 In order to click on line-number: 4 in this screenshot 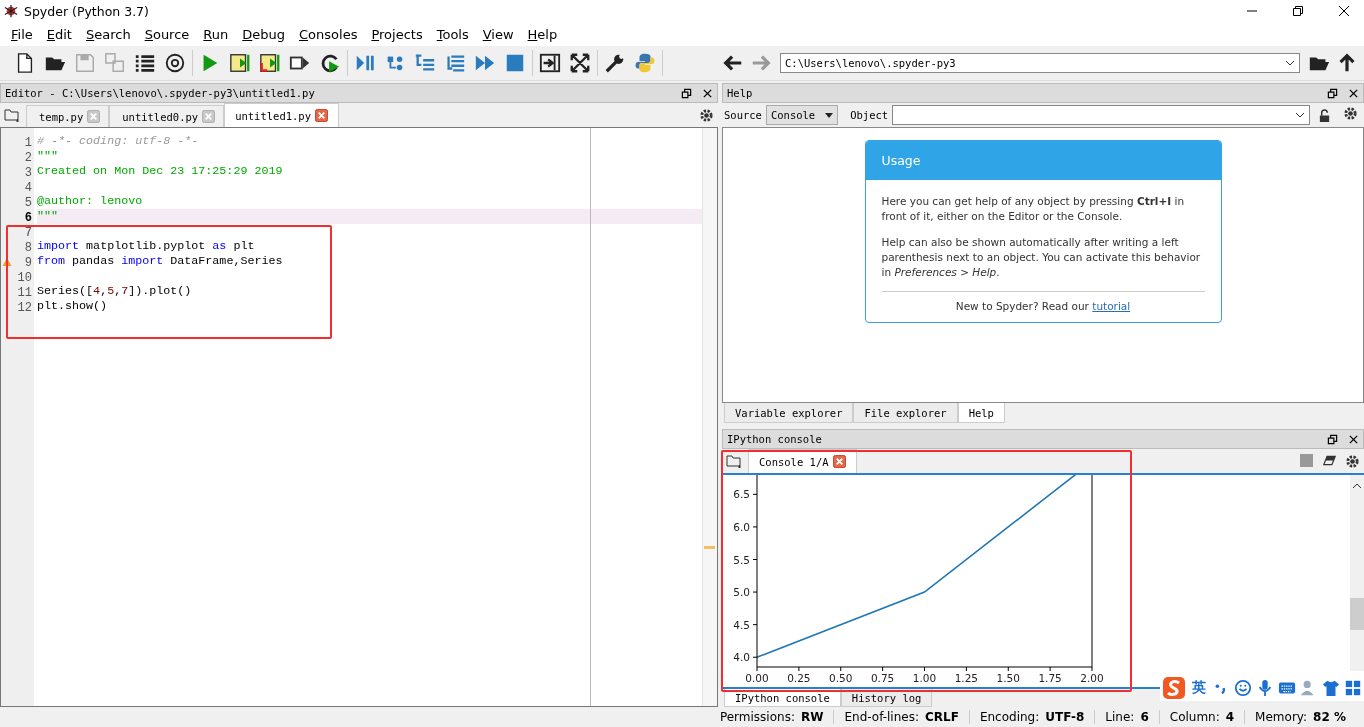, I will do `click(28, 188)`.